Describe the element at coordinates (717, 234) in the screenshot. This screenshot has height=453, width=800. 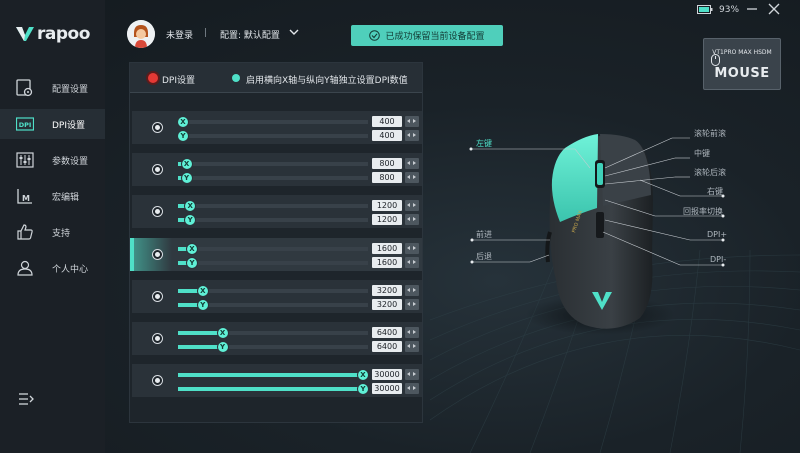
I see `callout-dpi-plus: DPI+` at that location.